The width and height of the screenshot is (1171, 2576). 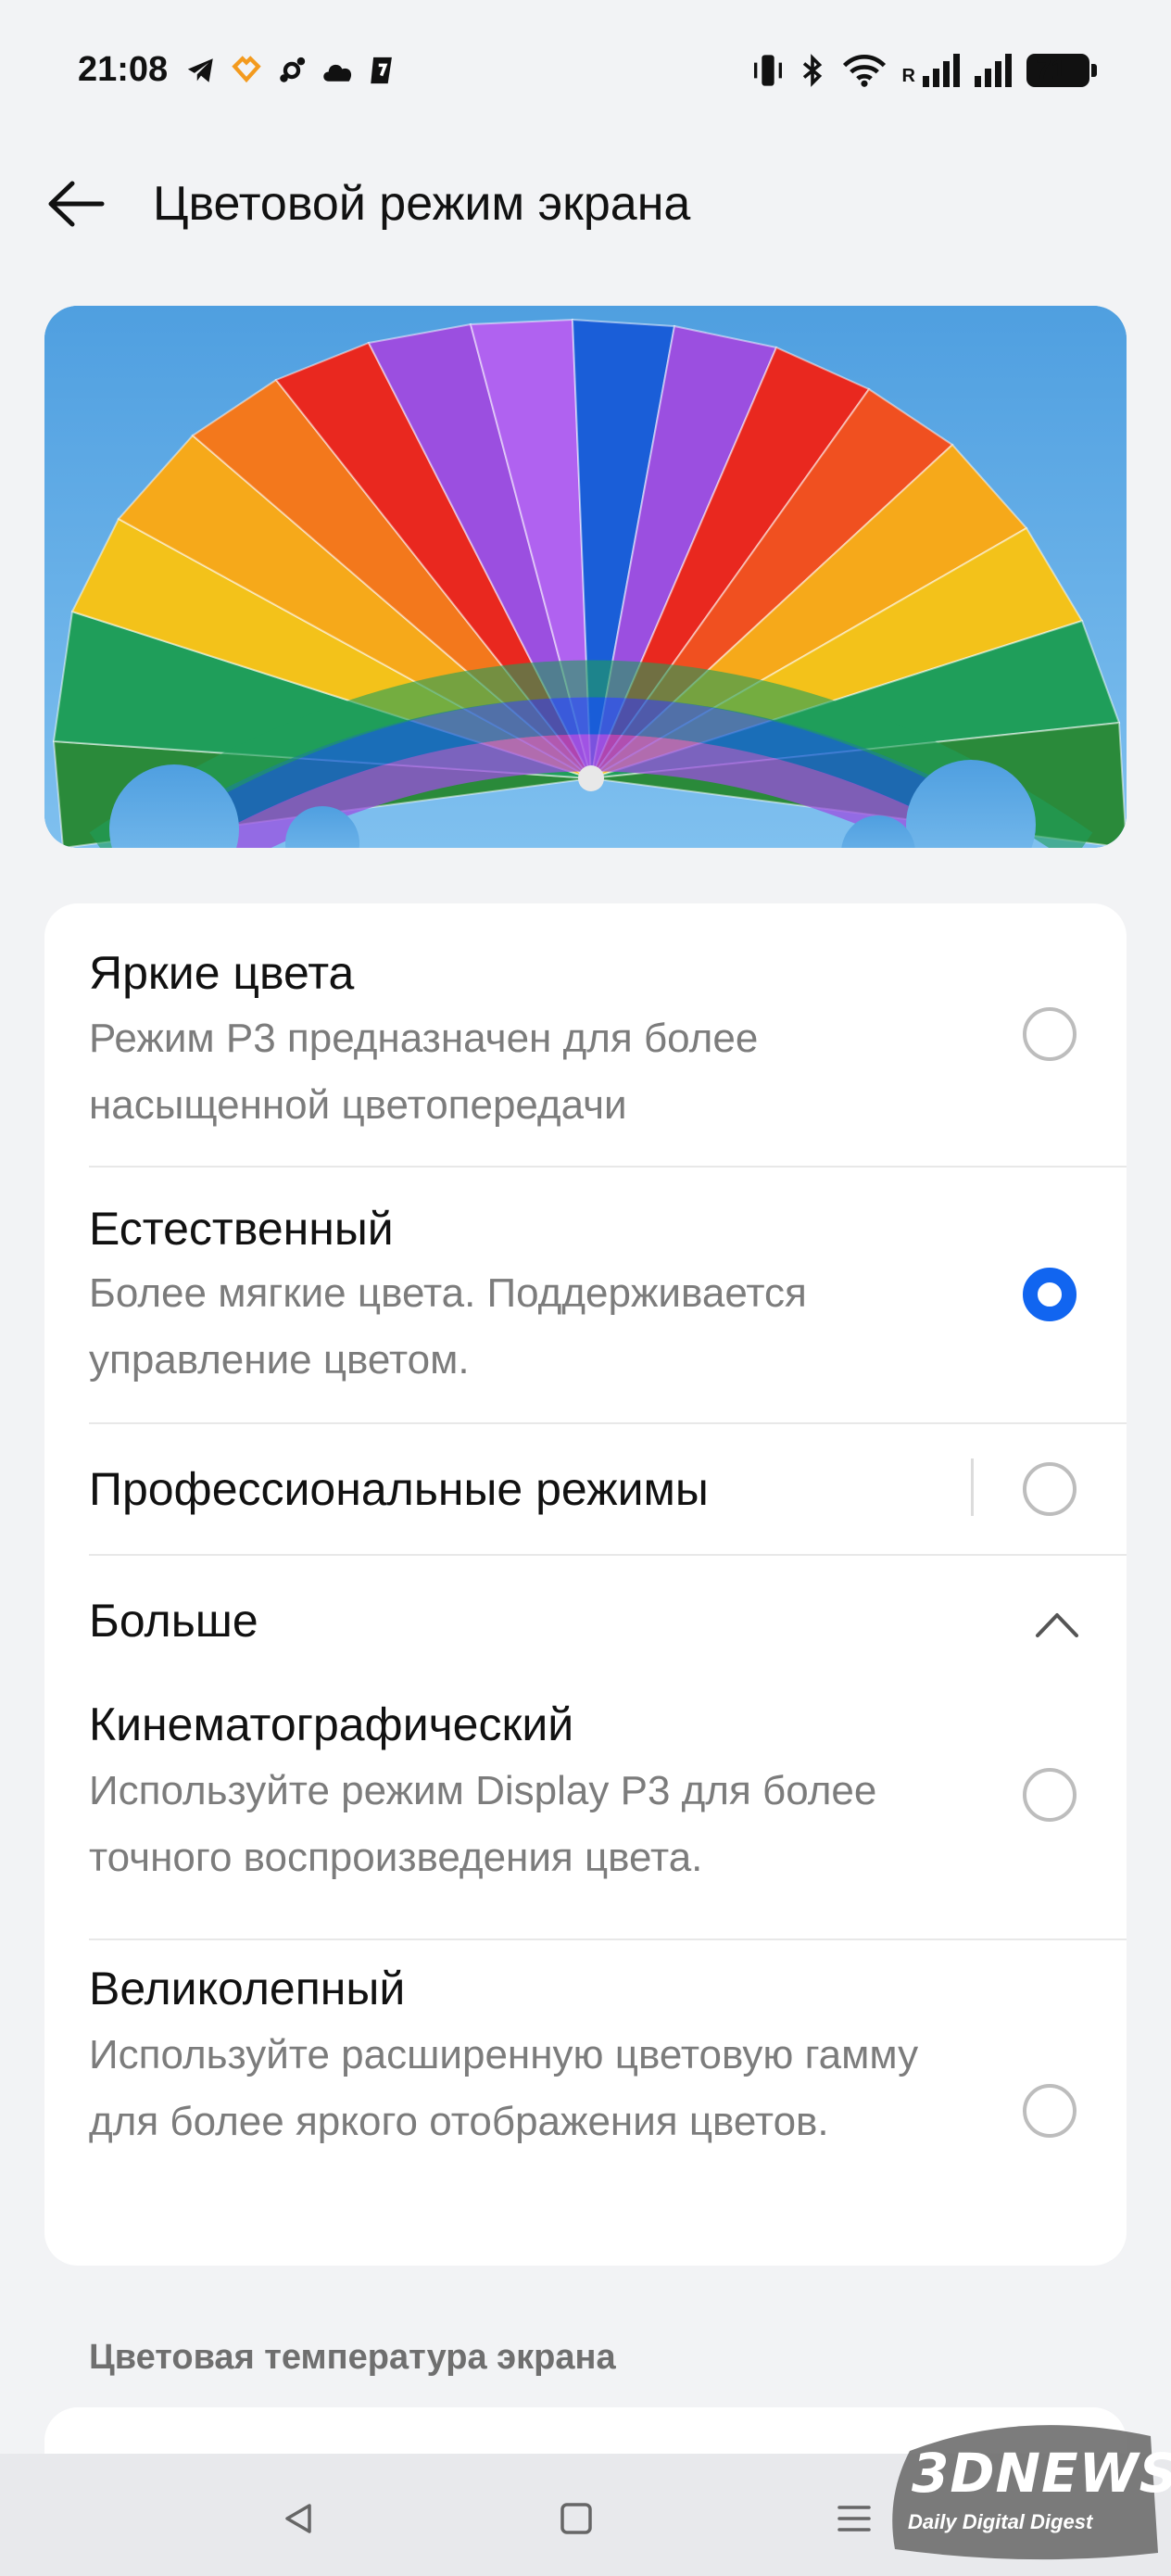 I want to click on vibrate-icon, so click(x=768, y=70).